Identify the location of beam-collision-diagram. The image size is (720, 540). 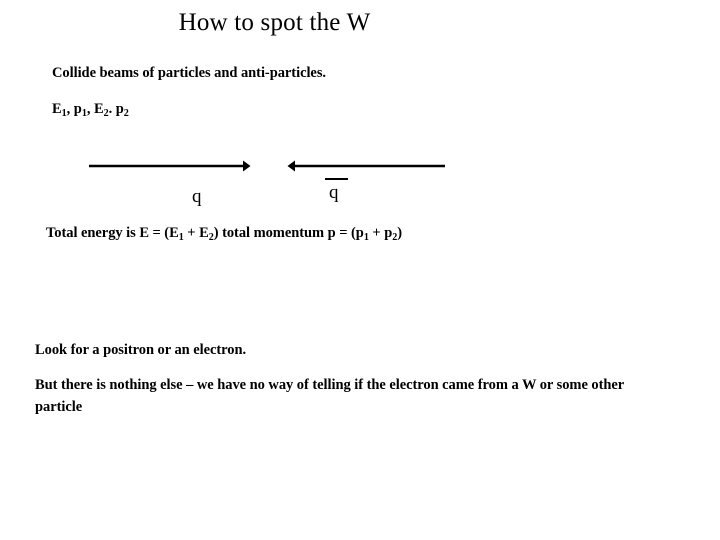
(267, 166).